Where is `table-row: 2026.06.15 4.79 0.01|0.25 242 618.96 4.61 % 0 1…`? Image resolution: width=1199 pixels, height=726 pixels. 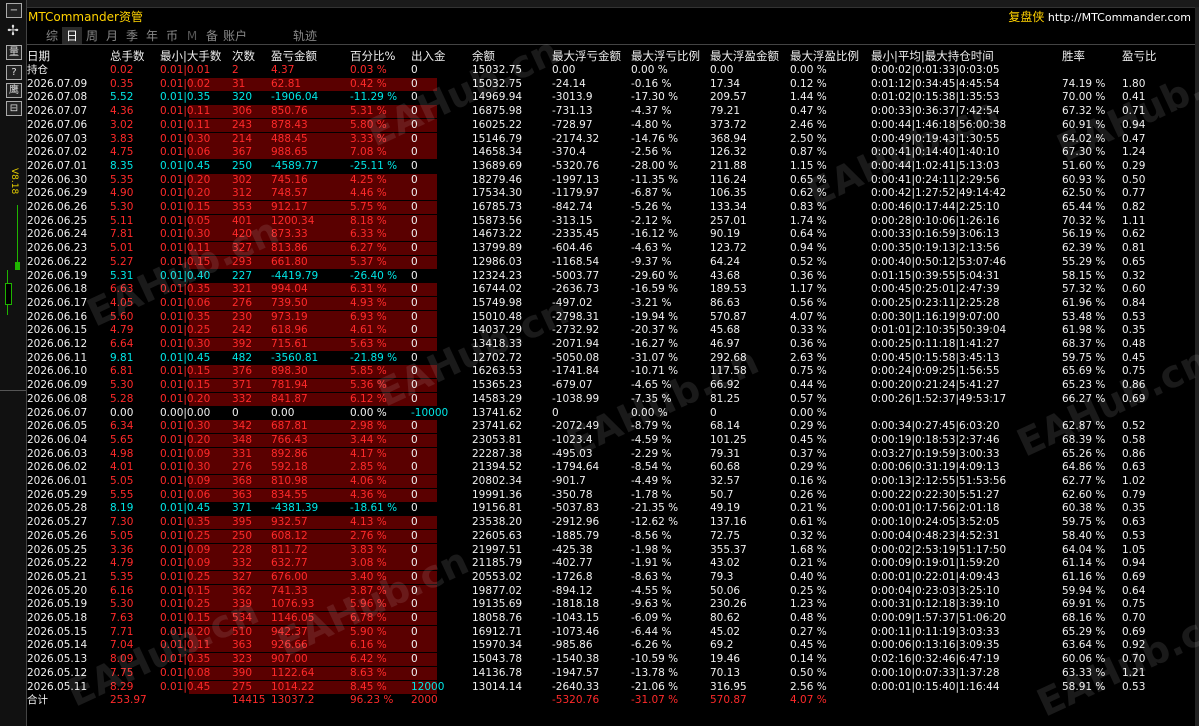
table-row: 2026.06.15 4.79 0.01|0.25 242 618.96 4.61 % 0 1… is located at coordinates (611, 331).